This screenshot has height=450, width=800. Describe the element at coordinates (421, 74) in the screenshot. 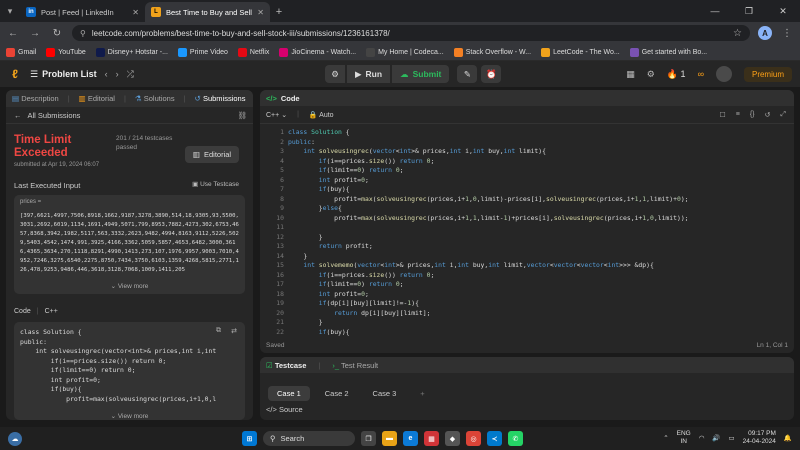

I see `submit-button: ☁ Submit` at that location.